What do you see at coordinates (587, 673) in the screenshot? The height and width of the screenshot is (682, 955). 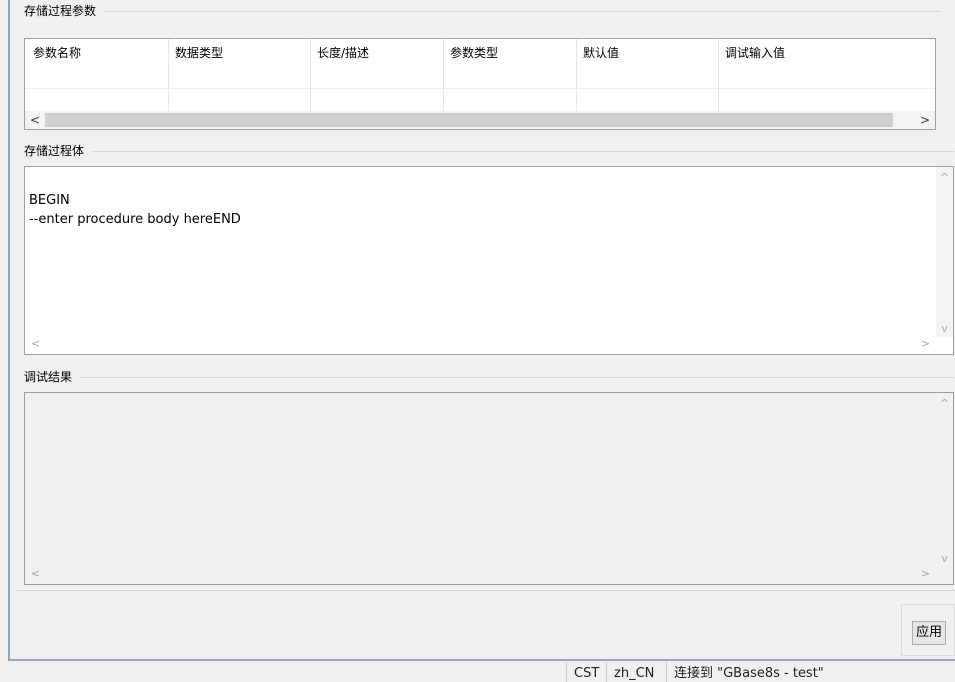 I see `status-timezone: CST` at bounding box center [587, 673].